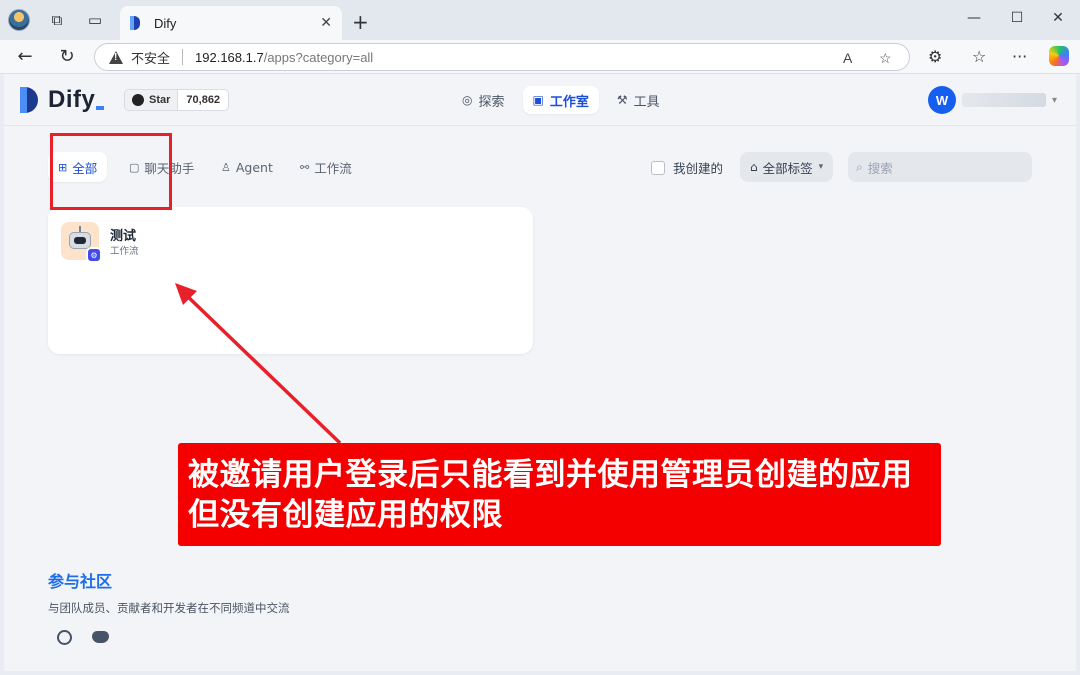 The height and width of the screenshot is (675, 1080). What do you see at coordinates (318, 57) in the screenshot?
I see `url-path: /apps?category=all` at bounding box center [318, 57].